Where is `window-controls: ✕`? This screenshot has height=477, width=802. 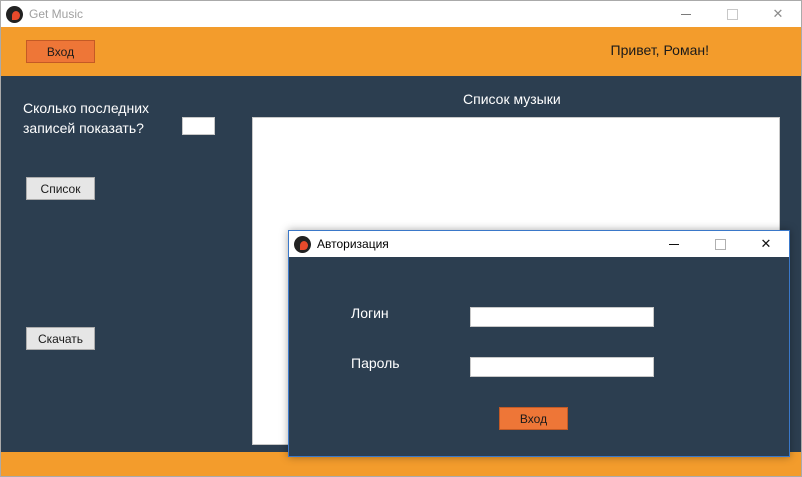 window-controls: ✕ is located at coordinates (732, 14).